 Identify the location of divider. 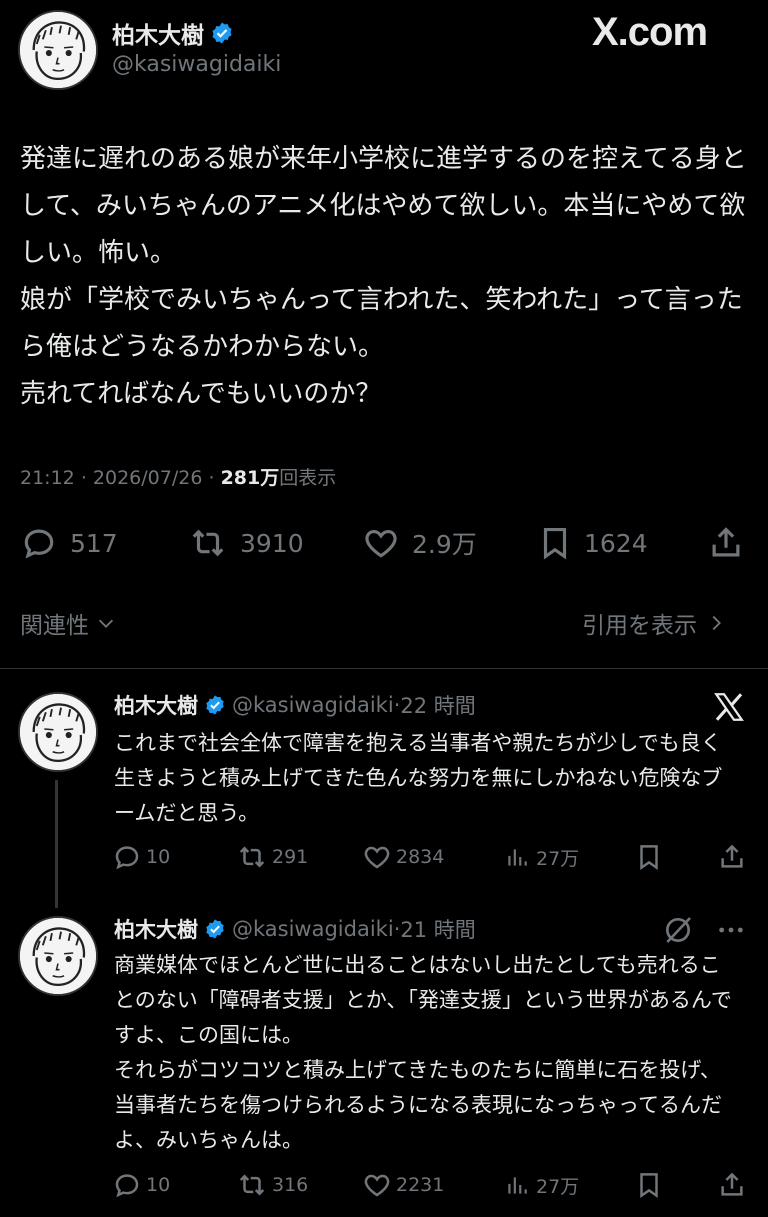
(384, 668).